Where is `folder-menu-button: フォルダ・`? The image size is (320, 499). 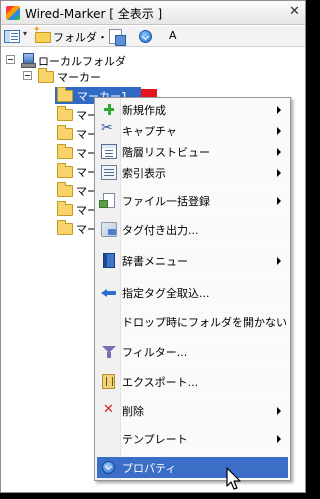
folder-menu-button: フォルダ・ is located at coordinates (80, 37).